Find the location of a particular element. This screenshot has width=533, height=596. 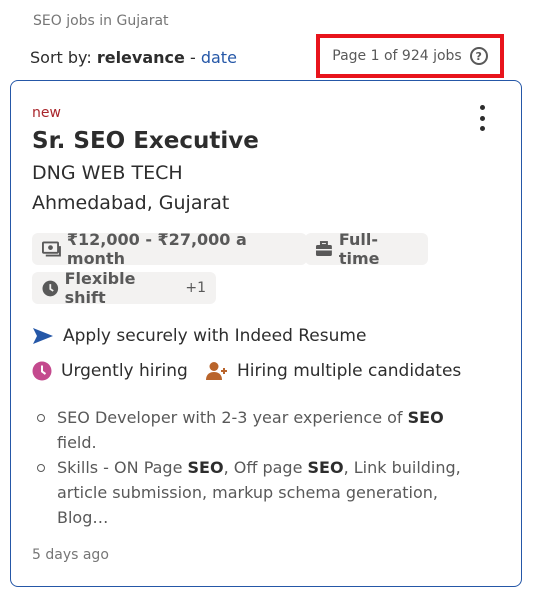

urgent-clock-icon is located at coordinates (42, 371).